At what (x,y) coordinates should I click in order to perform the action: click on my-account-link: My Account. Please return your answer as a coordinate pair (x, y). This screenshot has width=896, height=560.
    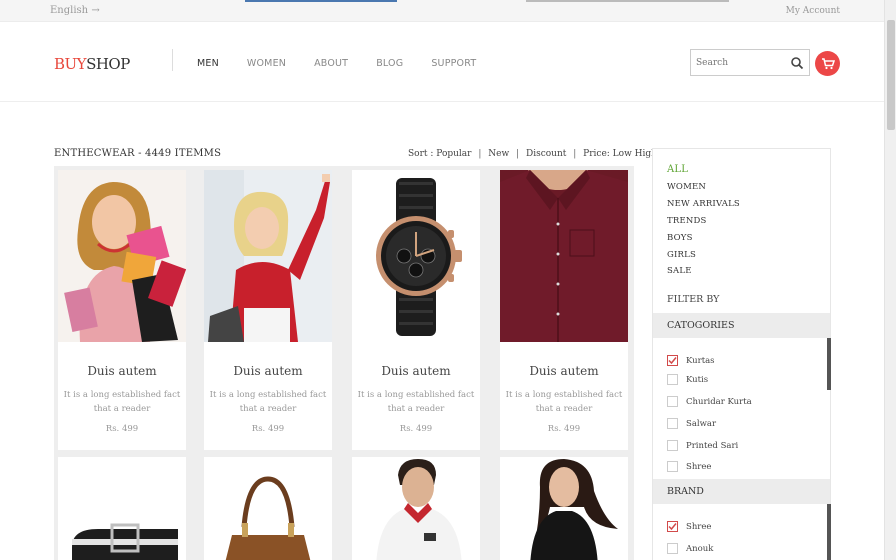
    Looking at the image, I should click on (813, 11).